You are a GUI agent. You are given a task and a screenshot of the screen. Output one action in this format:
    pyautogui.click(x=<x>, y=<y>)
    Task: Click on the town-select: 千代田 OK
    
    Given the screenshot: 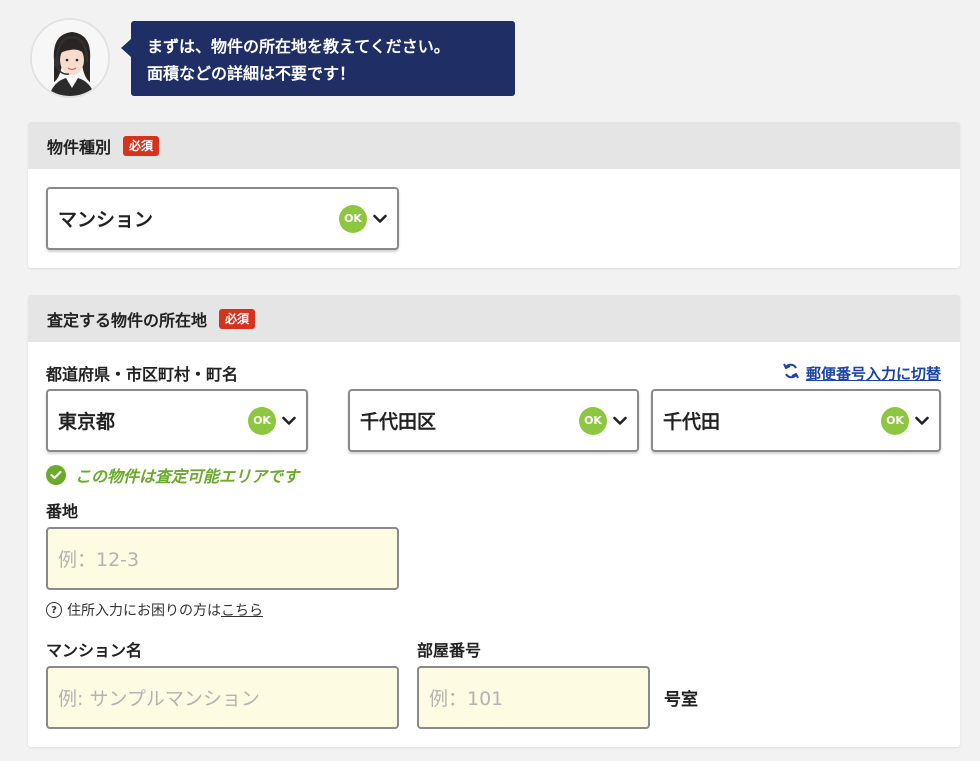 What is the action you would take?
    pyautogui.click(x=796, y=420)
    